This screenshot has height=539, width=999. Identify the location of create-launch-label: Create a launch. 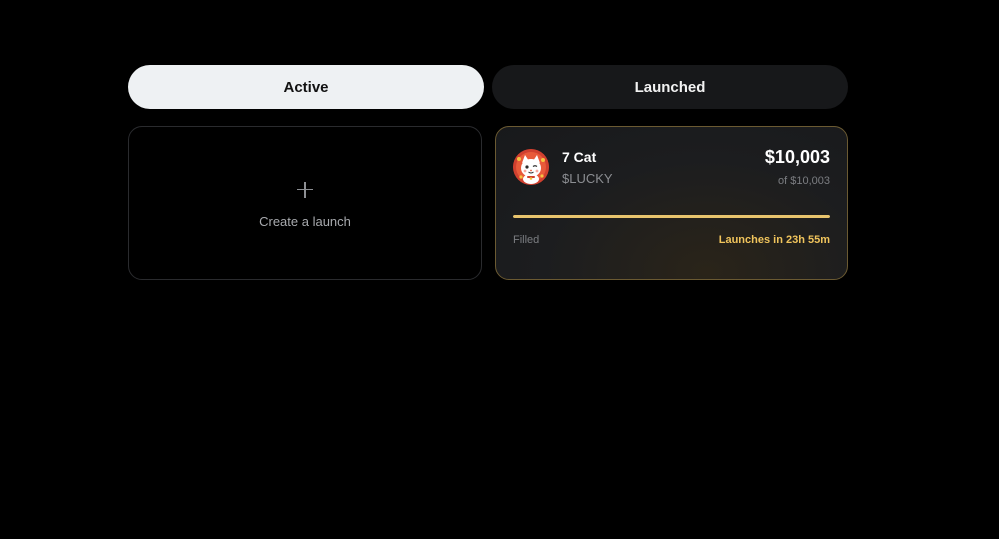
(305, 221).